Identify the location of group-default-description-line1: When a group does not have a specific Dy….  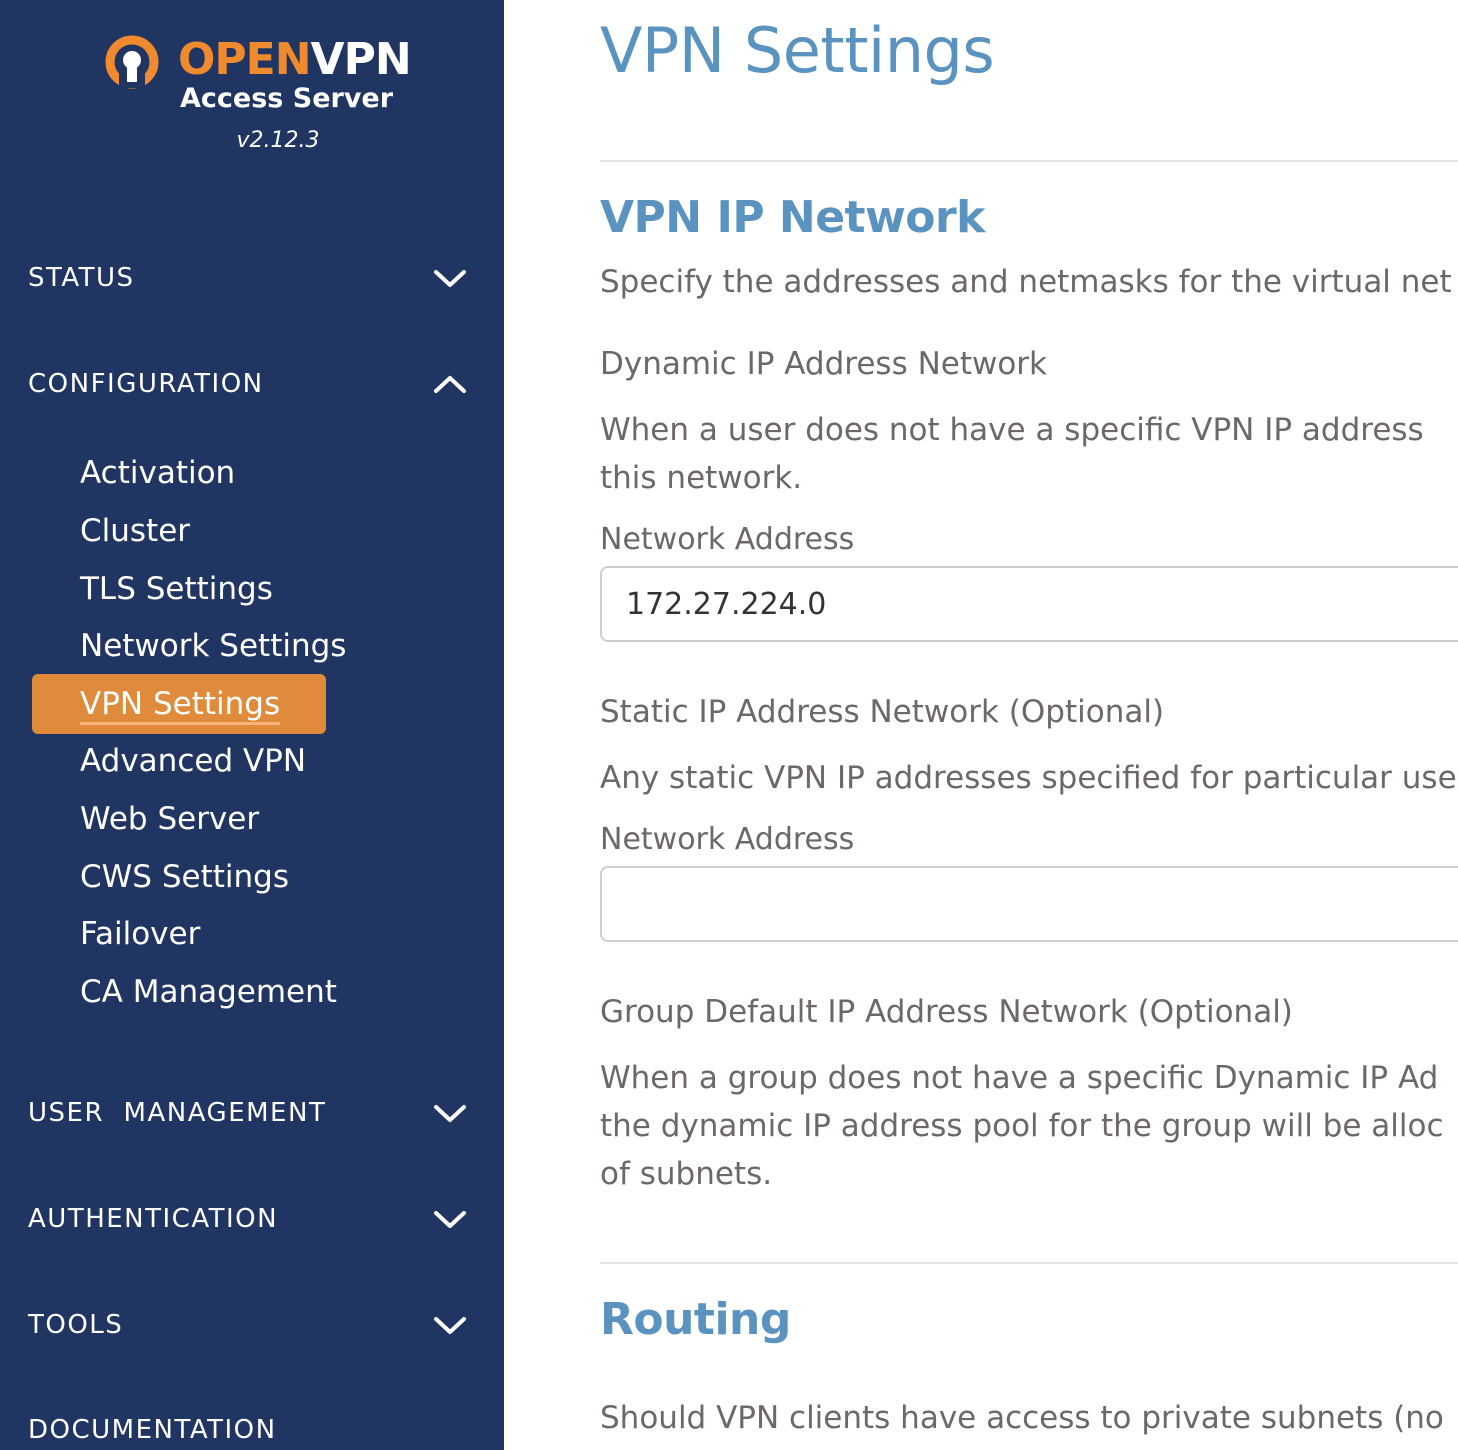
(1019, 1078).